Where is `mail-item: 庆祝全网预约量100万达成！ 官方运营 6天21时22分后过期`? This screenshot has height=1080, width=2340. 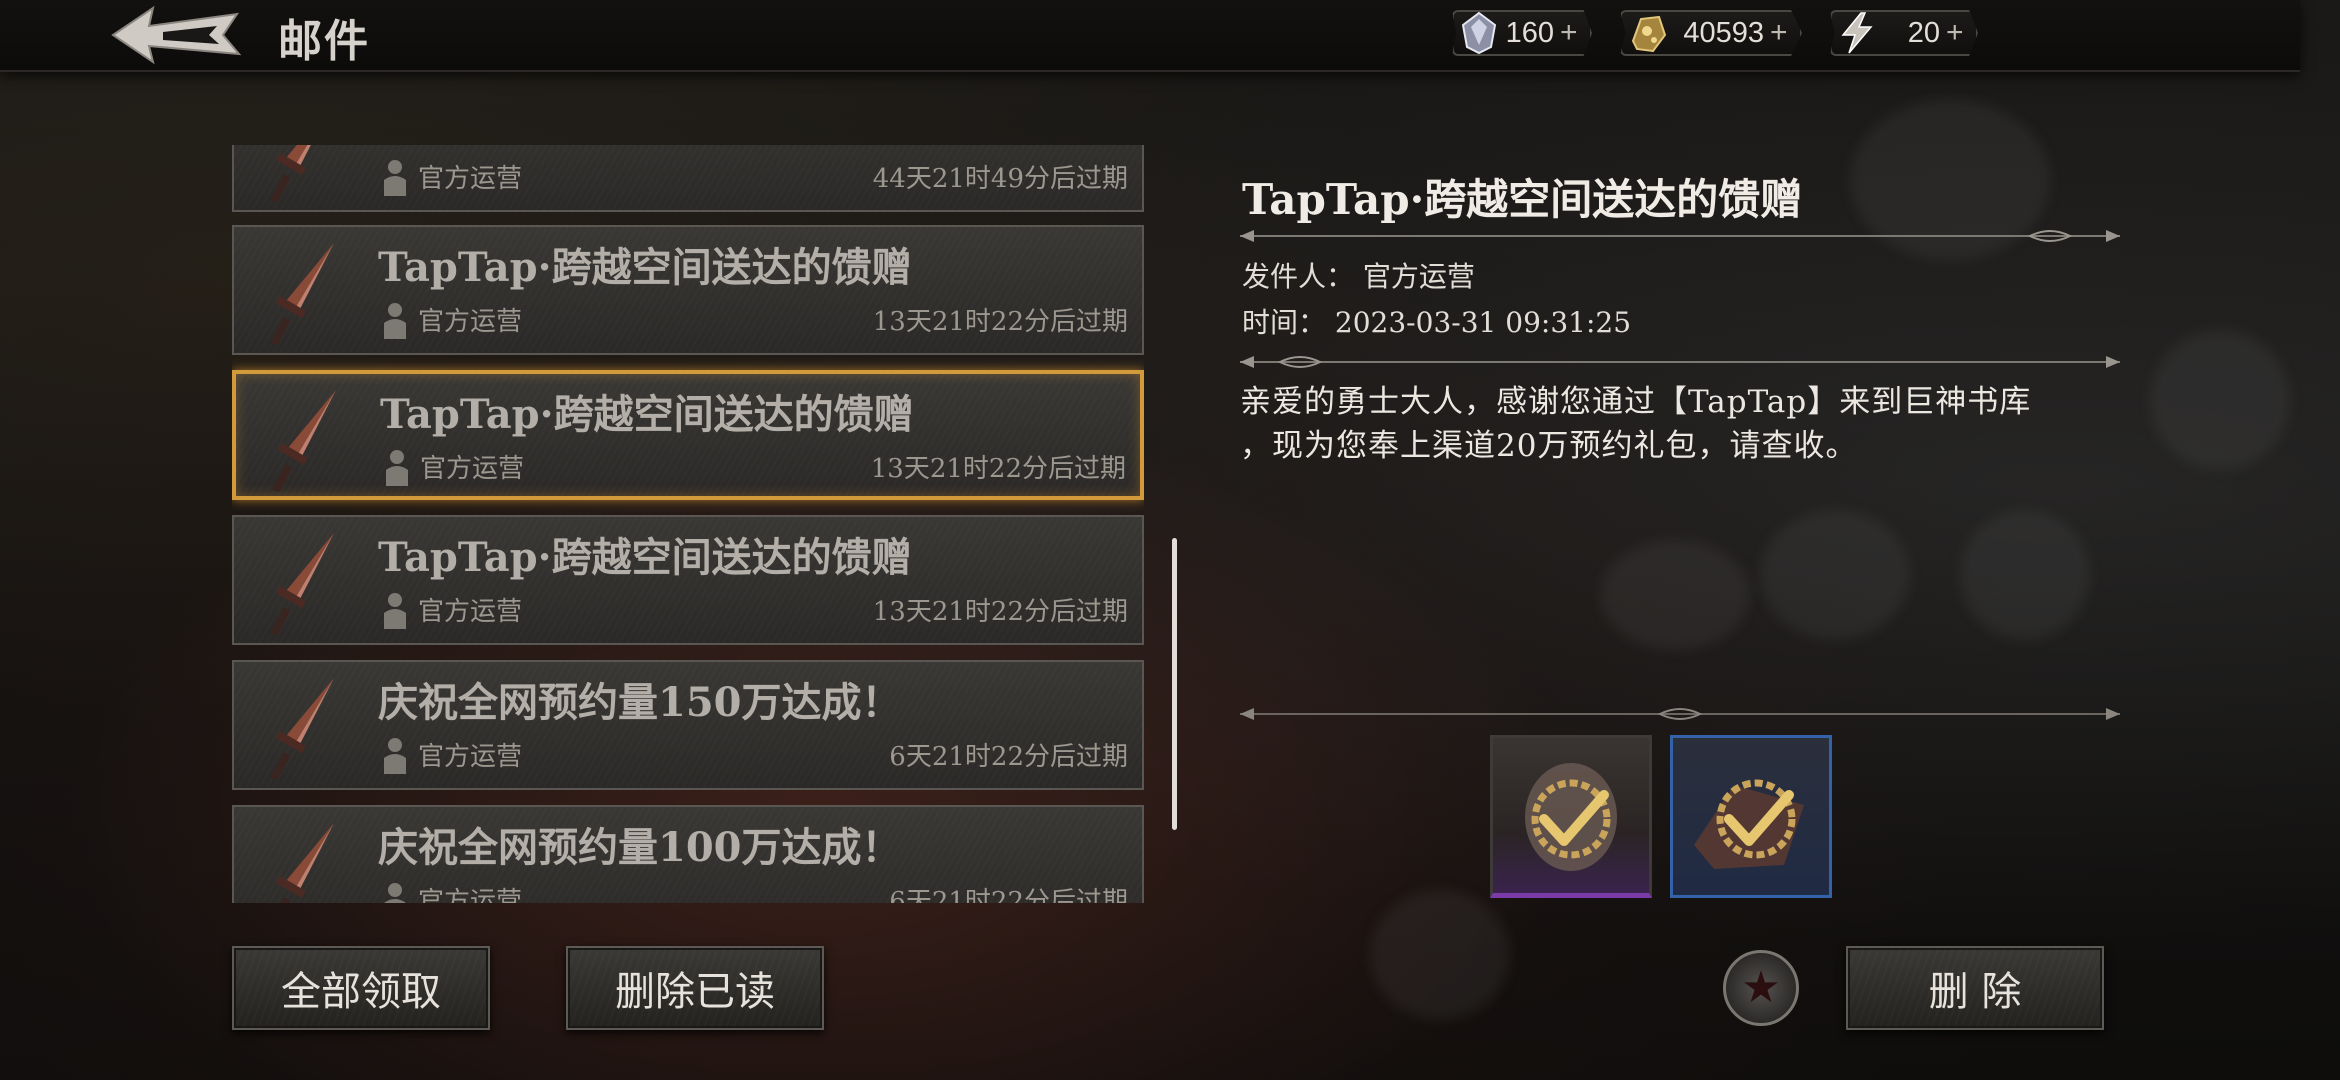 mail-item: 庆祝全网预约量100万达成！ 官方运营 6天21时22分后过期 is located at coordinates (688, 854).